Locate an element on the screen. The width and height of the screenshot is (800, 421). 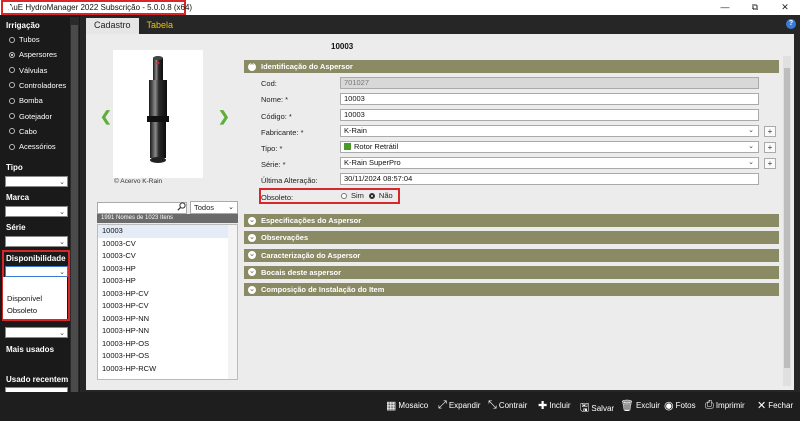
sidebar-scrollbar is located at coordinates (74, 207).